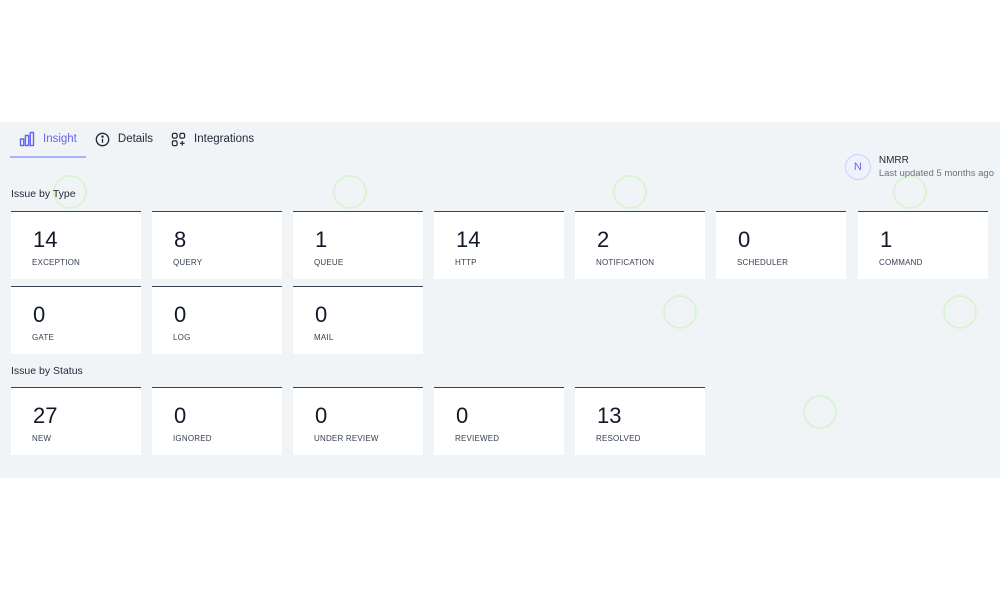 This screenshot has width=1000, height=600. I want to click on stat-card-command: 1 COMMAND, so click(923, 245).